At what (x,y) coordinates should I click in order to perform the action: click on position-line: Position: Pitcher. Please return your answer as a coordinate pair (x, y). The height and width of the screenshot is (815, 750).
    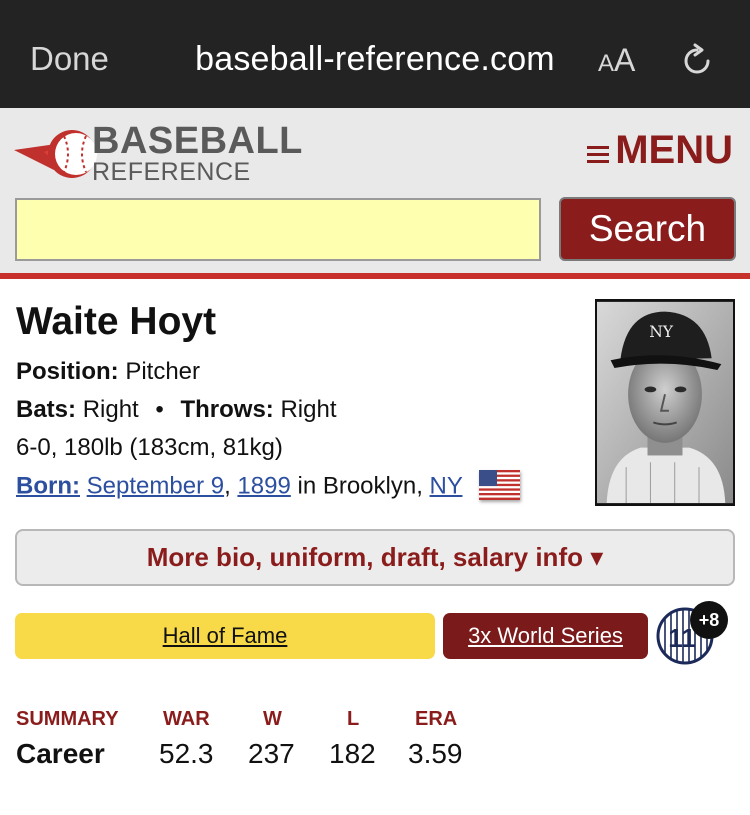
    Looking at the image, I should click on (108, 372).